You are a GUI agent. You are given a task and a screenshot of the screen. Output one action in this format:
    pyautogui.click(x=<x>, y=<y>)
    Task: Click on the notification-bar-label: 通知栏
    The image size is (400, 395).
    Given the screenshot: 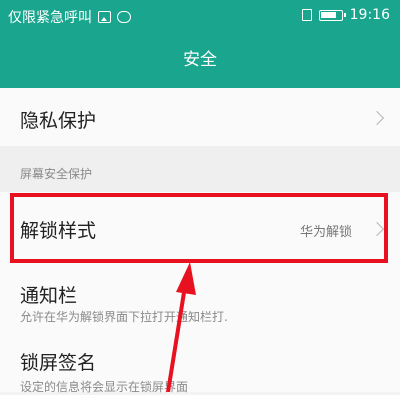 What is the action you would take?
    pyautogui.click(x=49, y=296)
    